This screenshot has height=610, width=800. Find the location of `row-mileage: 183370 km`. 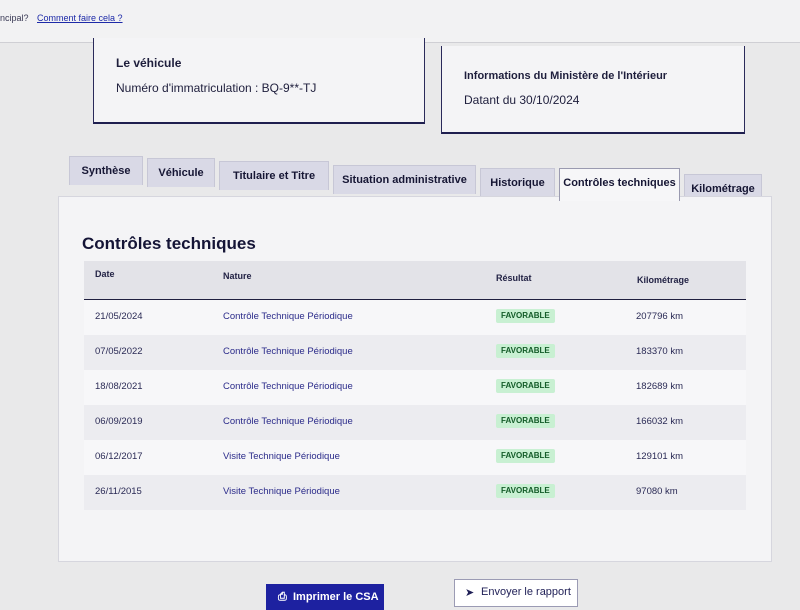

row-mileage: 183370 km is located at coordinates (660, 351).